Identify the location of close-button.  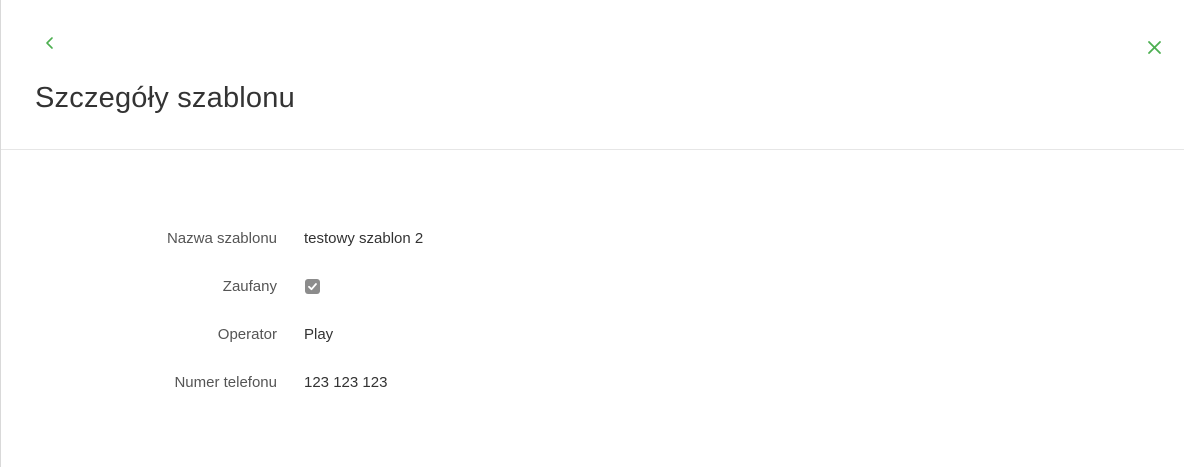
(1155, 48).